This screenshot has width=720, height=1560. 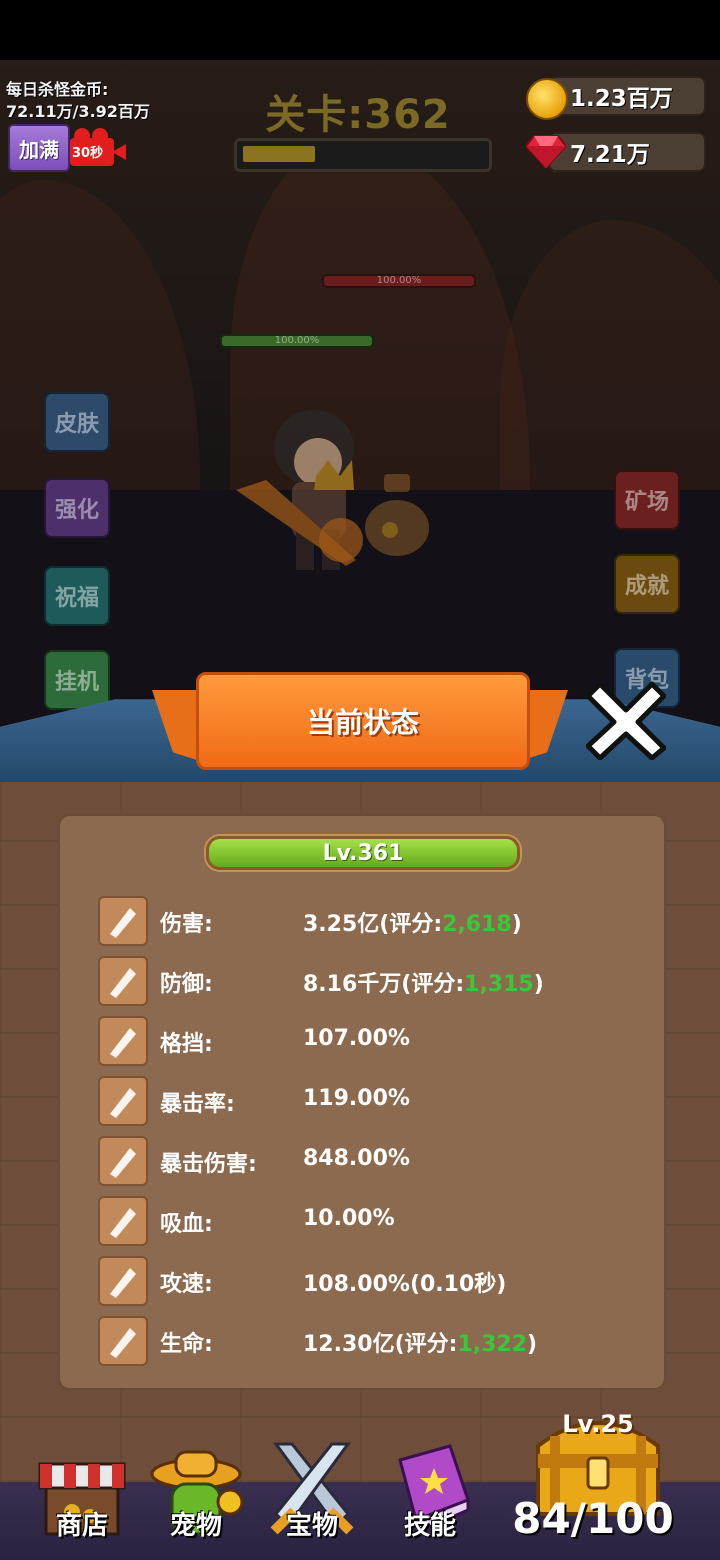 What do you see at coordinates (123, 1041) in the screenshot?
I see `block-shield-icon` at bounding box center [123, 1041].